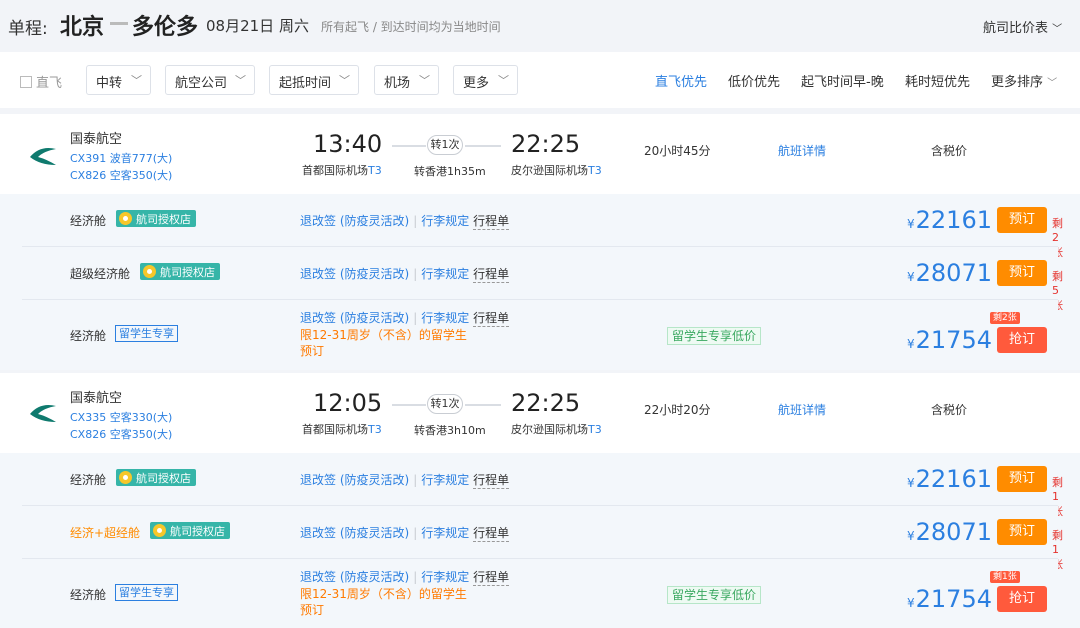 This screenshot has height=628, width=1080. I want to click on flight-segment: CX335 空客330(大), so click(121, 417).